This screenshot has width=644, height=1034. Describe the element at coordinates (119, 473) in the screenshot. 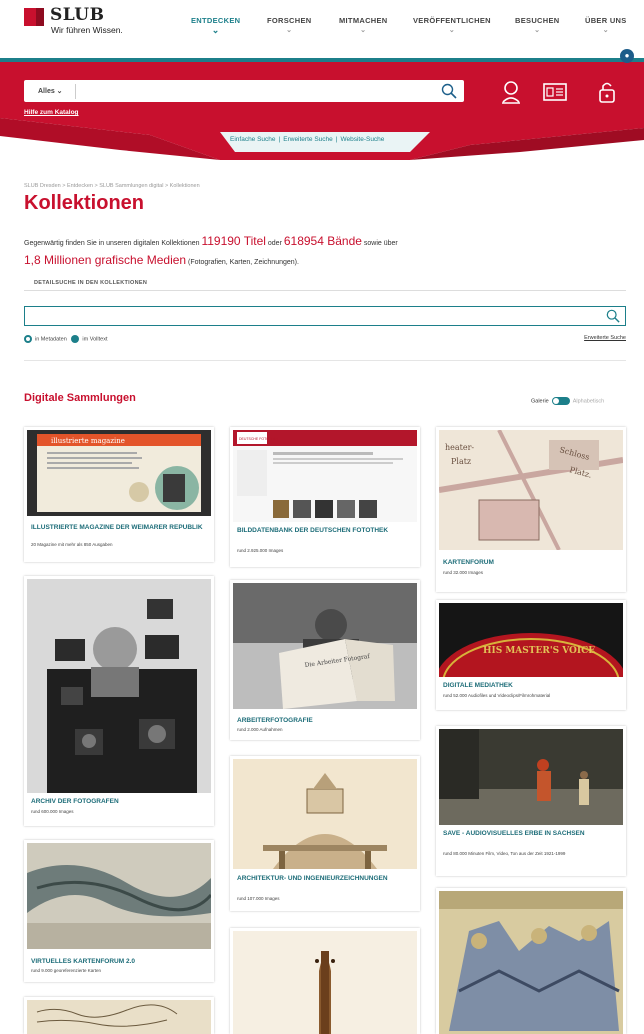

I see `card-thumbnail: illustrierte magazine` at that location.